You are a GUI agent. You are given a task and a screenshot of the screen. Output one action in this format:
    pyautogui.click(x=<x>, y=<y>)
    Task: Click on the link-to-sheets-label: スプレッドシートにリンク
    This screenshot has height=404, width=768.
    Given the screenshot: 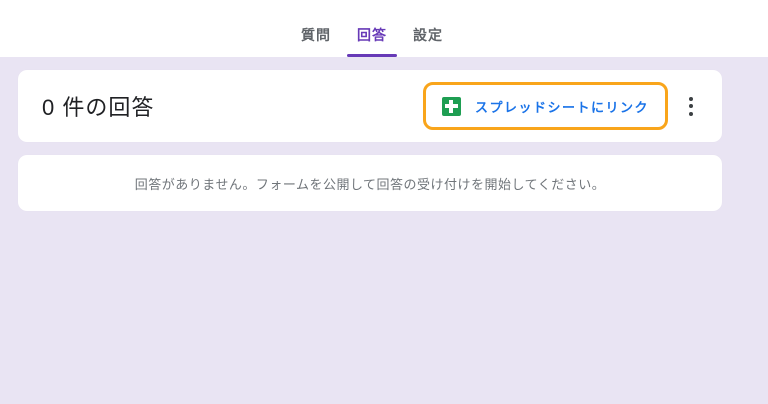 What is the action you would take?
    pyautogui.click(x=561, y=107)
    